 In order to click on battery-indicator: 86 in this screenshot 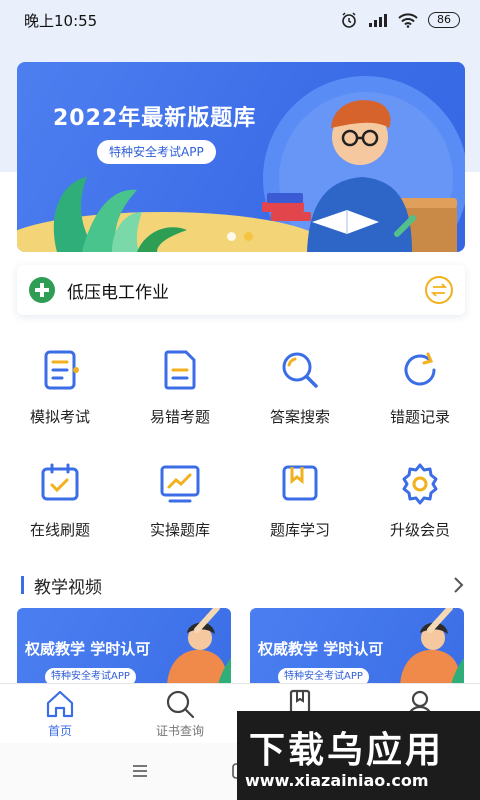, I will do `click(444, 20)`.